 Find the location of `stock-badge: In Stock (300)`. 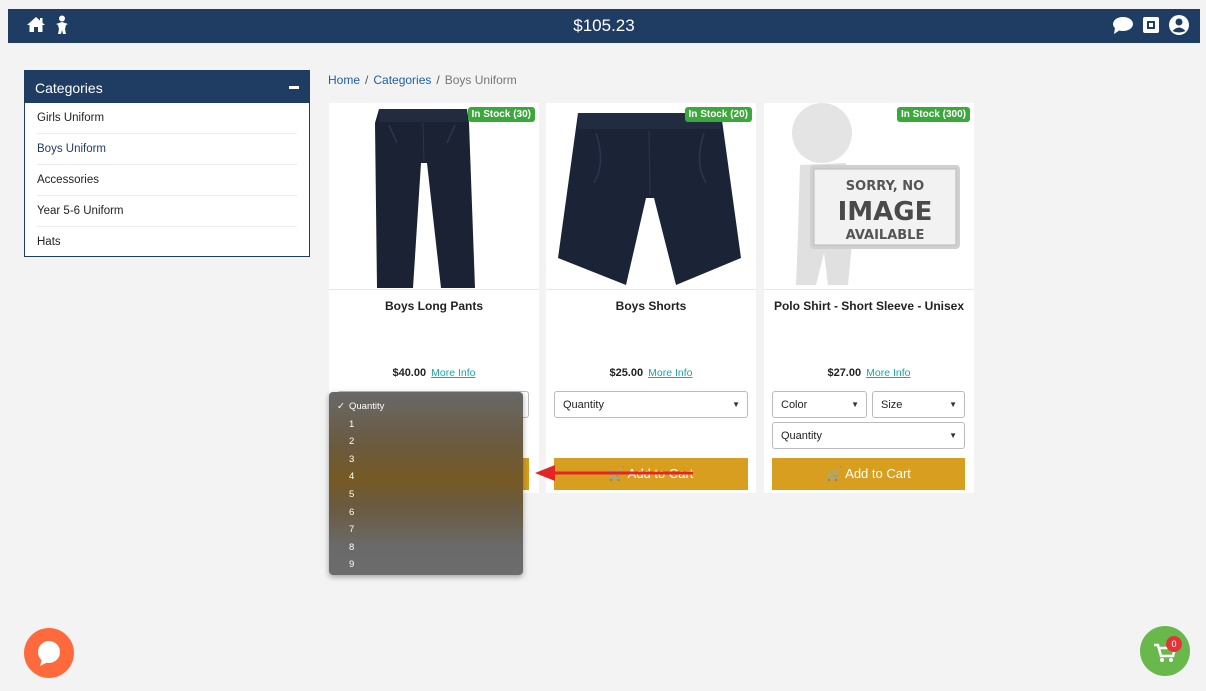

stock-badge: In Stock (300) is located at coordinates (933, 114).